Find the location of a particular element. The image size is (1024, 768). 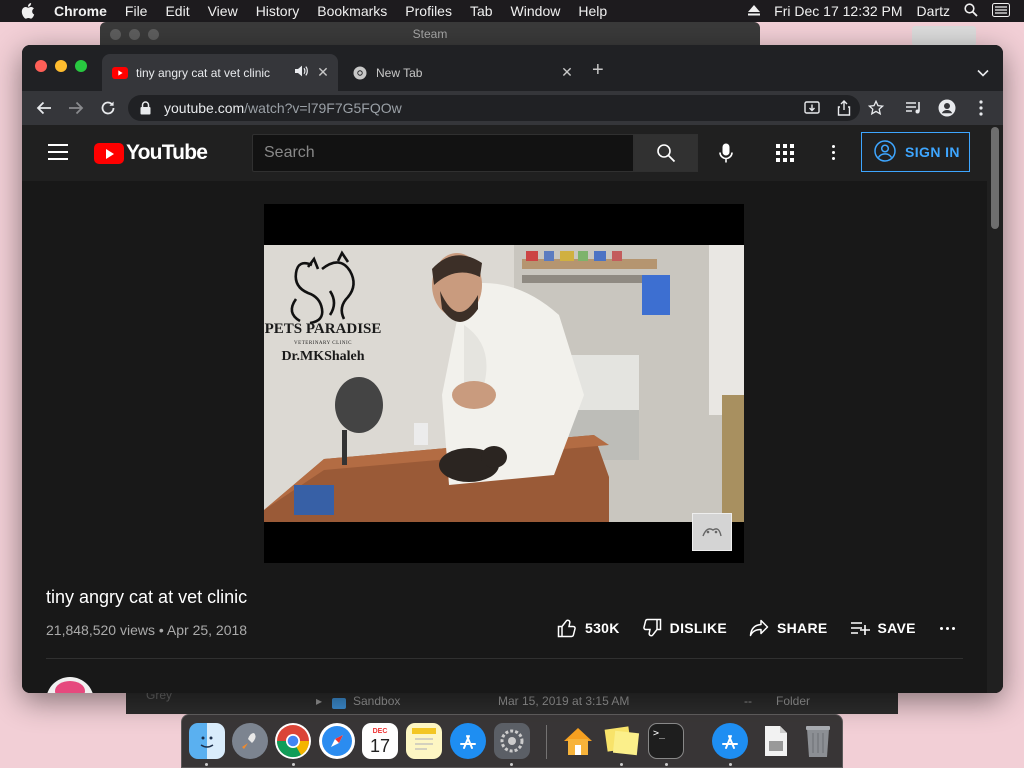

more-actions-icon is located at coordinates (947, 628).